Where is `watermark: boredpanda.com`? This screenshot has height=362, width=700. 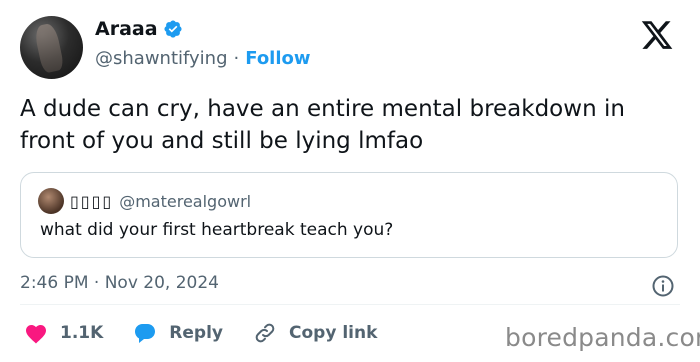
watermark: boredpanda.com is located at coordinates (602, 337).